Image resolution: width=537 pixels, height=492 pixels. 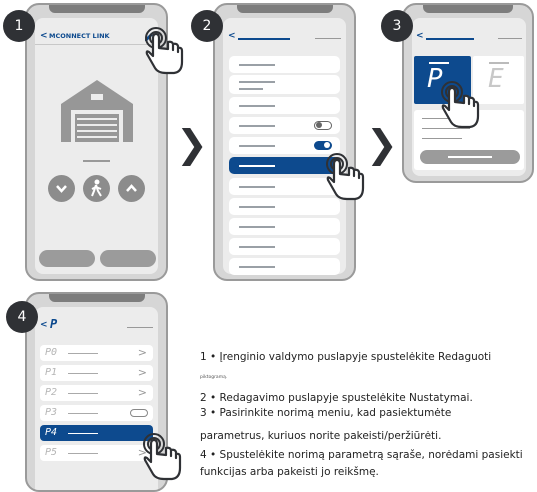 What do you see at coordinates (19, 26) in the screenshot?
I see `step-1-badge: 1` at bounding box center [19, 26].